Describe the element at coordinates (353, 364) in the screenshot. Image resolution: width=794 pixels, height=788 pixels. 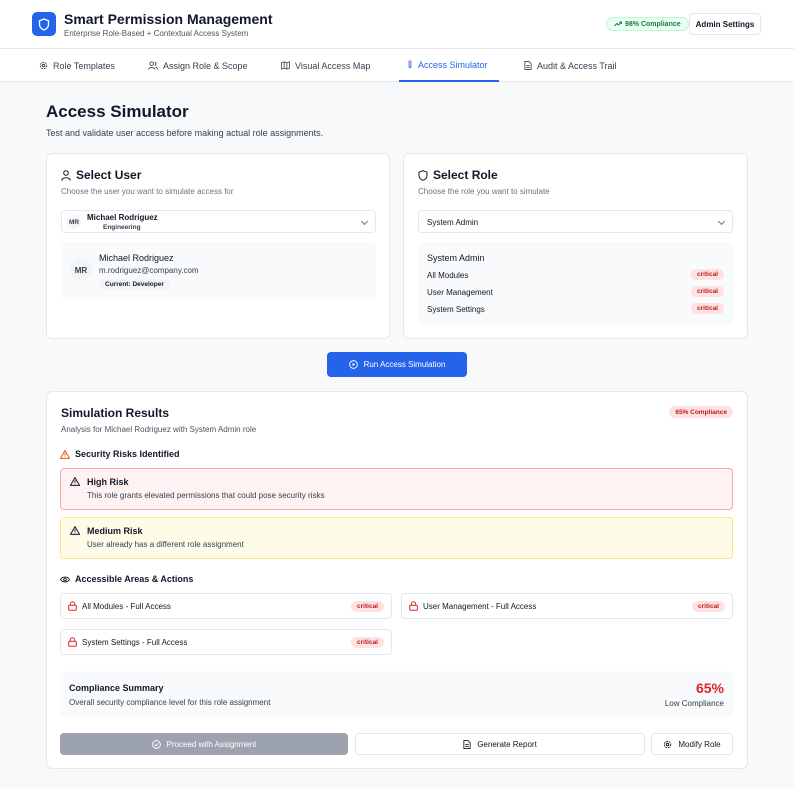
I see `play-circle-icon` at that location.